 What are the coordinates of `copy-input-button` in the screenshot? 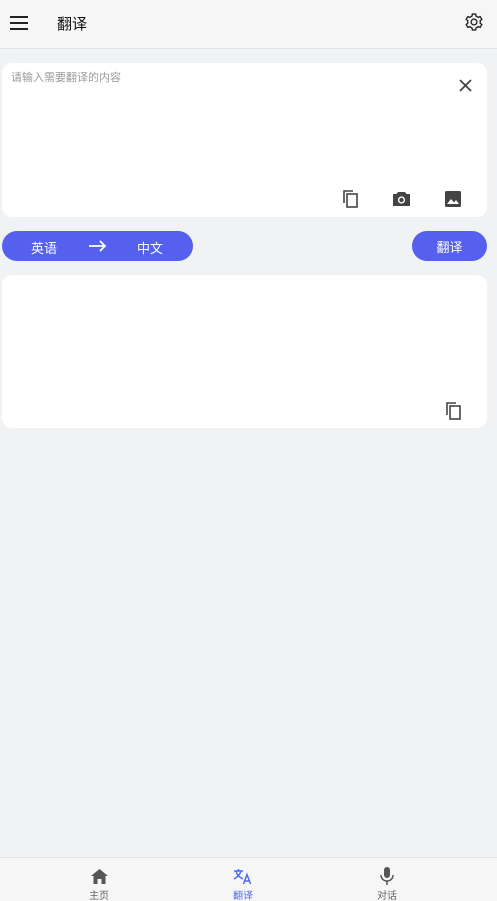 It's located at (350, 199).